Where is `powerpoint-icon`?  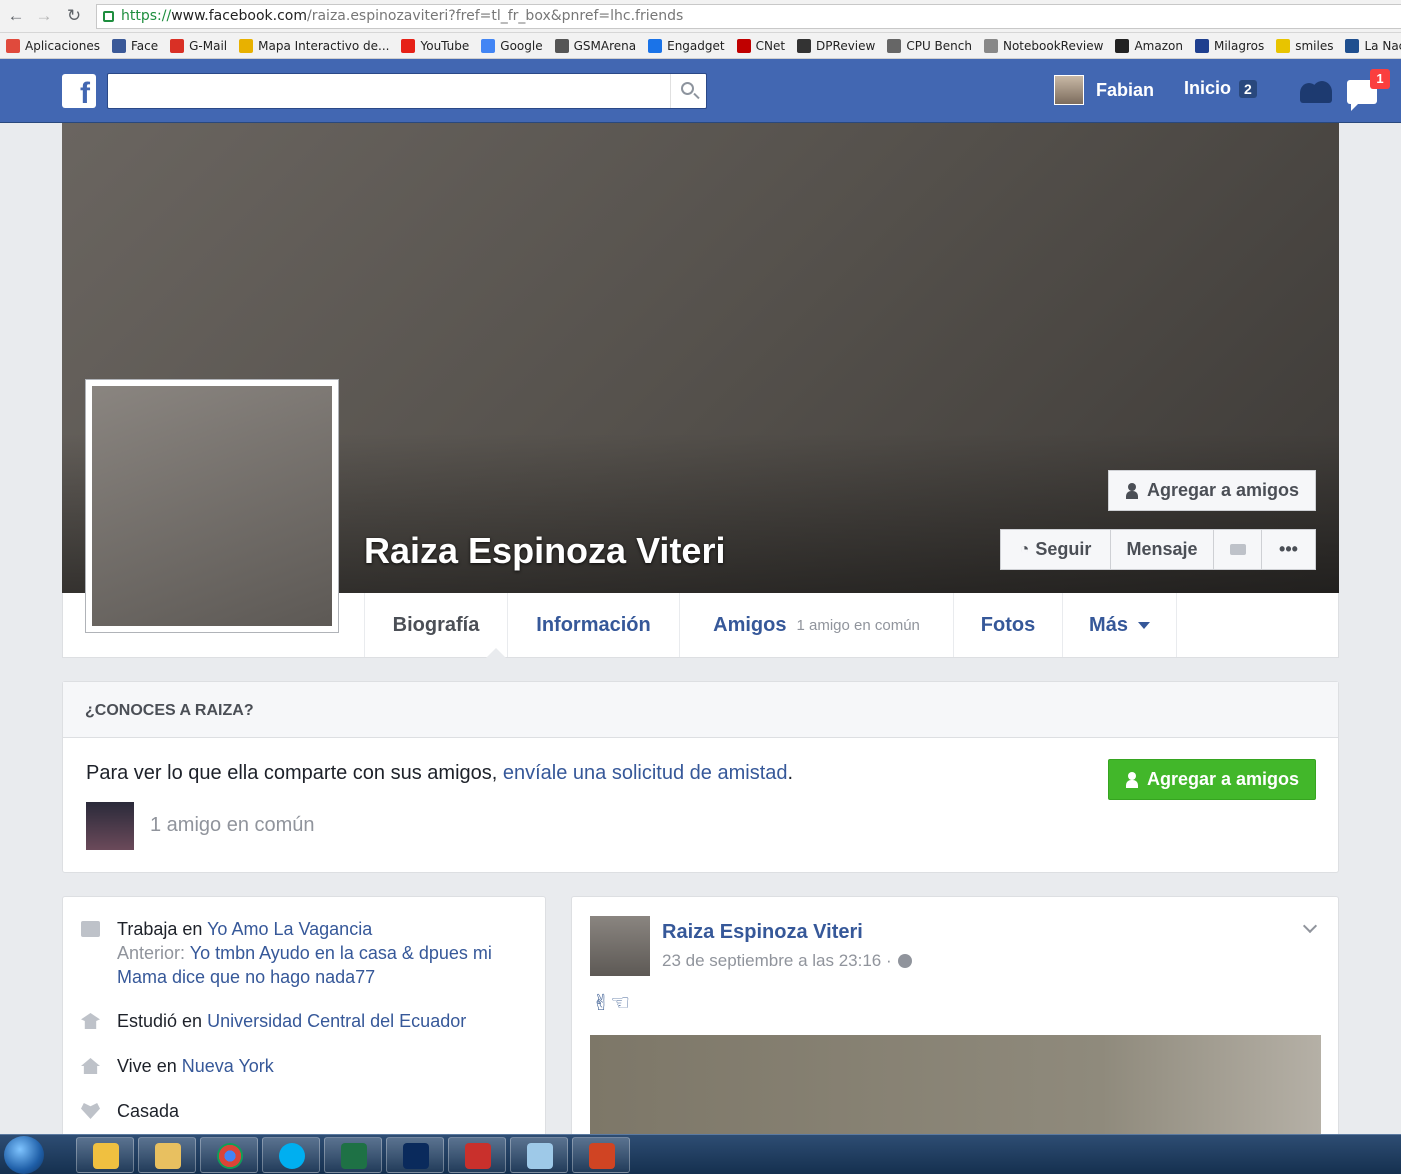
powerpoint-icon is located at coordinates (601, 1155).